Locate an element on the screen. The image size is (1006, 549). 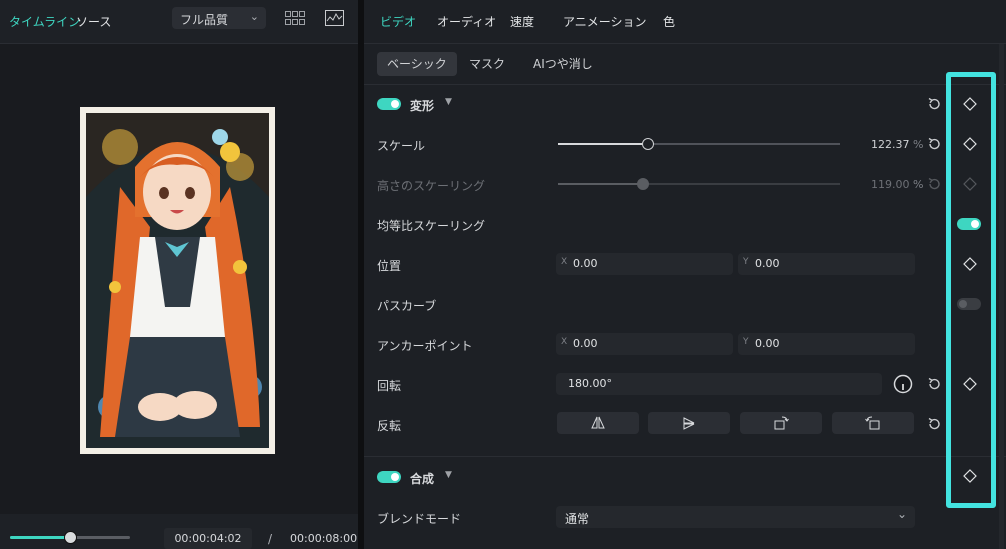
height-scale-label: 高さのスケーリング is located at coordinates (431, 186).